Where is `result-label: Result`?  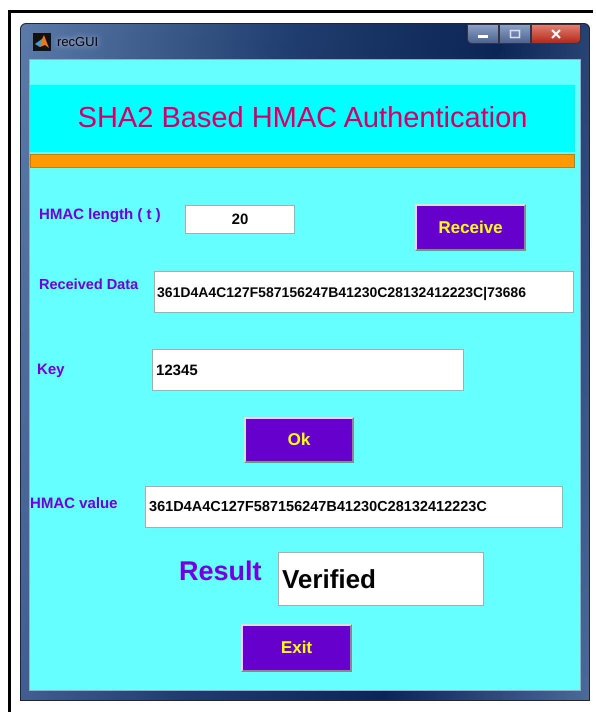
result-label: Result is located at coordinates (221, 571).